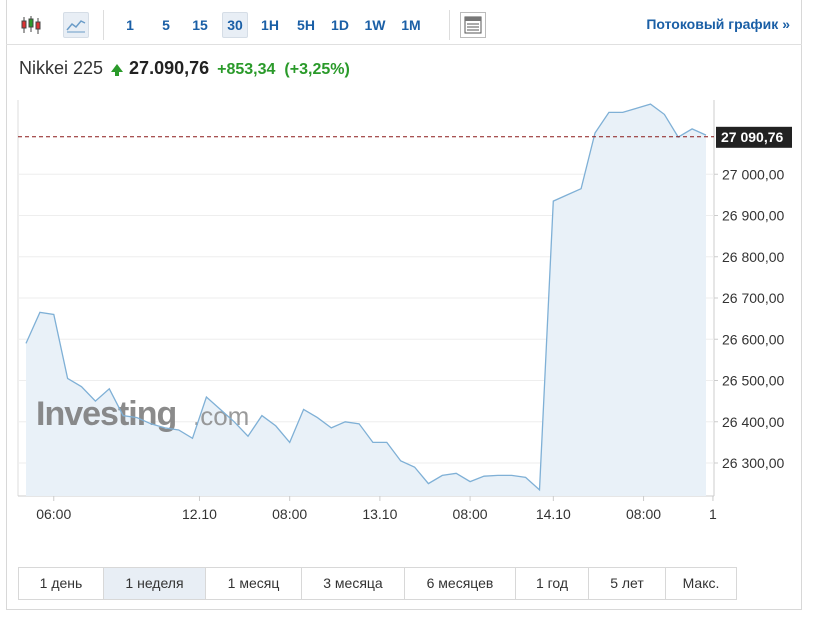  What do you see at coordinates (752, 137) in the screenshot?
I see `last-price-label: 27 090,76` at bounding box center [752, 137].